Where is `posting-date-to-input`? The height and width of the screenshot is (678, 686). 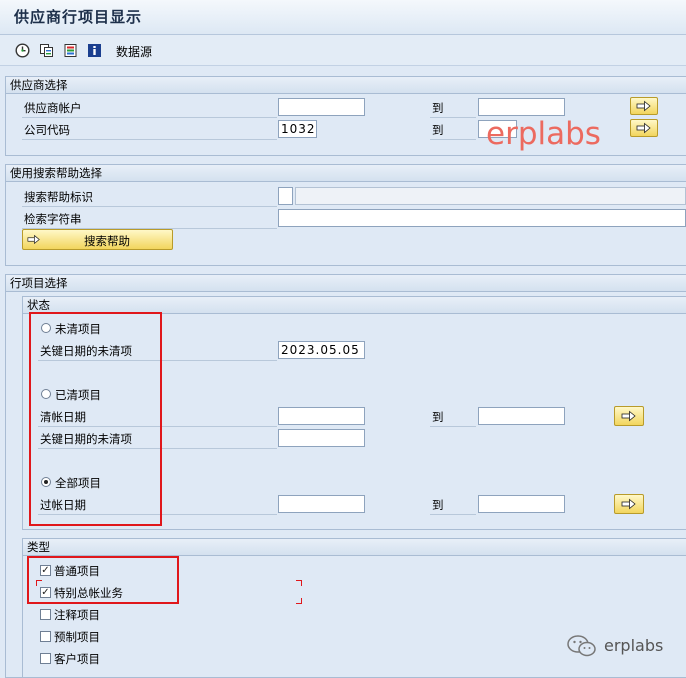
posting-date-to-input is located at coordinates (521, 504).